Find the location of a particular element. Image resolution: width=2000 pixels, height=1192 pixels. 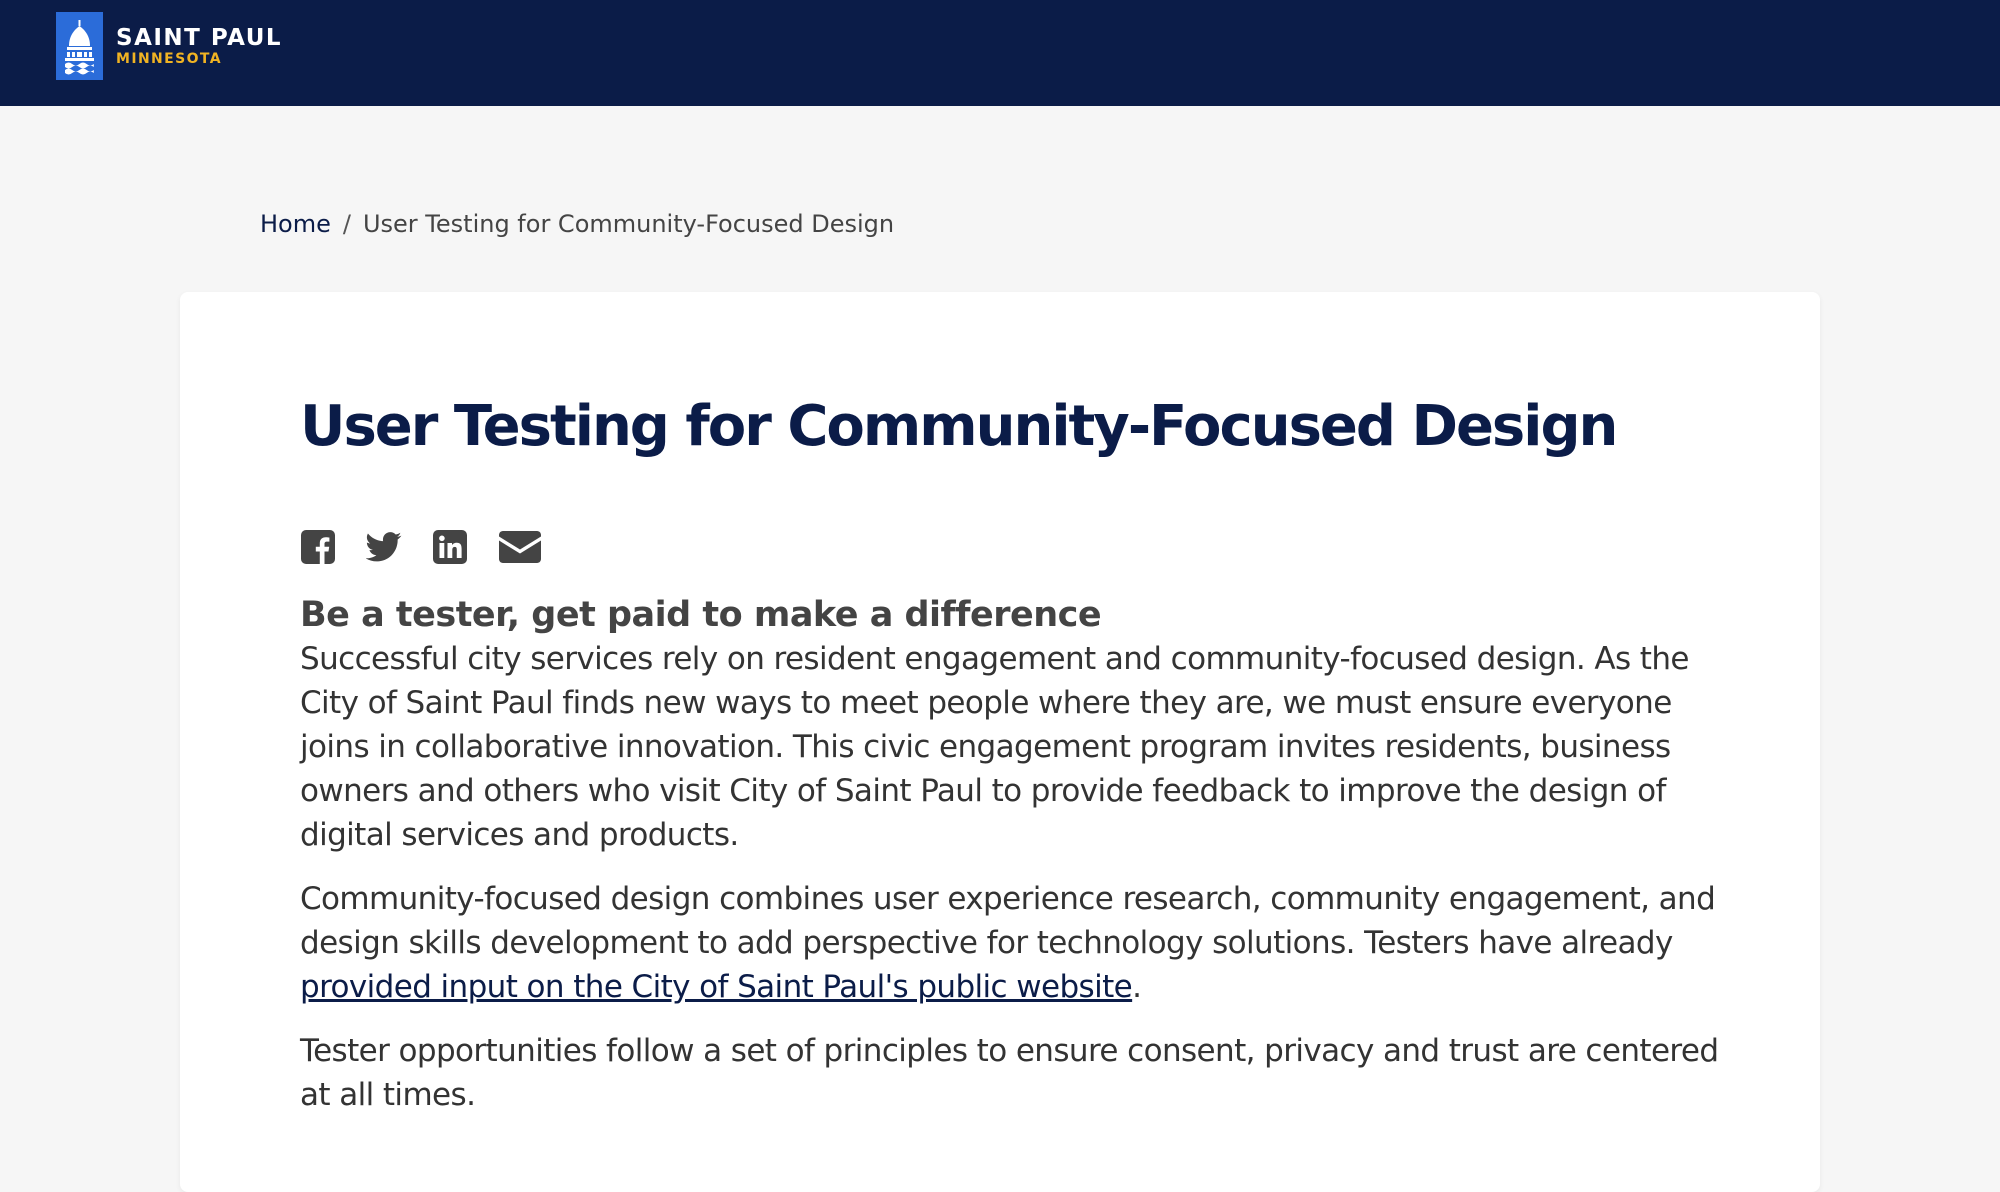

breadcrumb-home-link: Home is located at coordinates (295, 224).